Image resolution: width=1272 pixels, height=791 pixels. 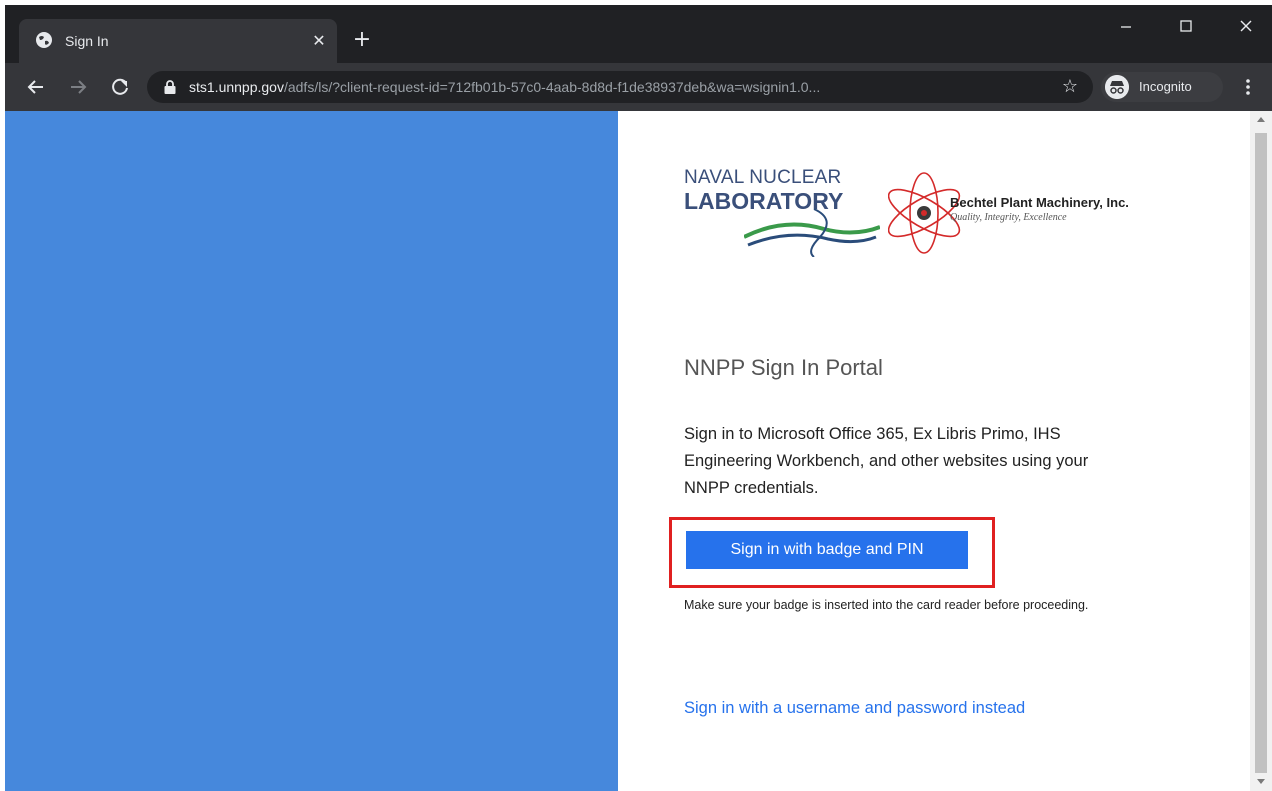 I want to click on scrollbar-thumb, so click(x=1261, y=453).